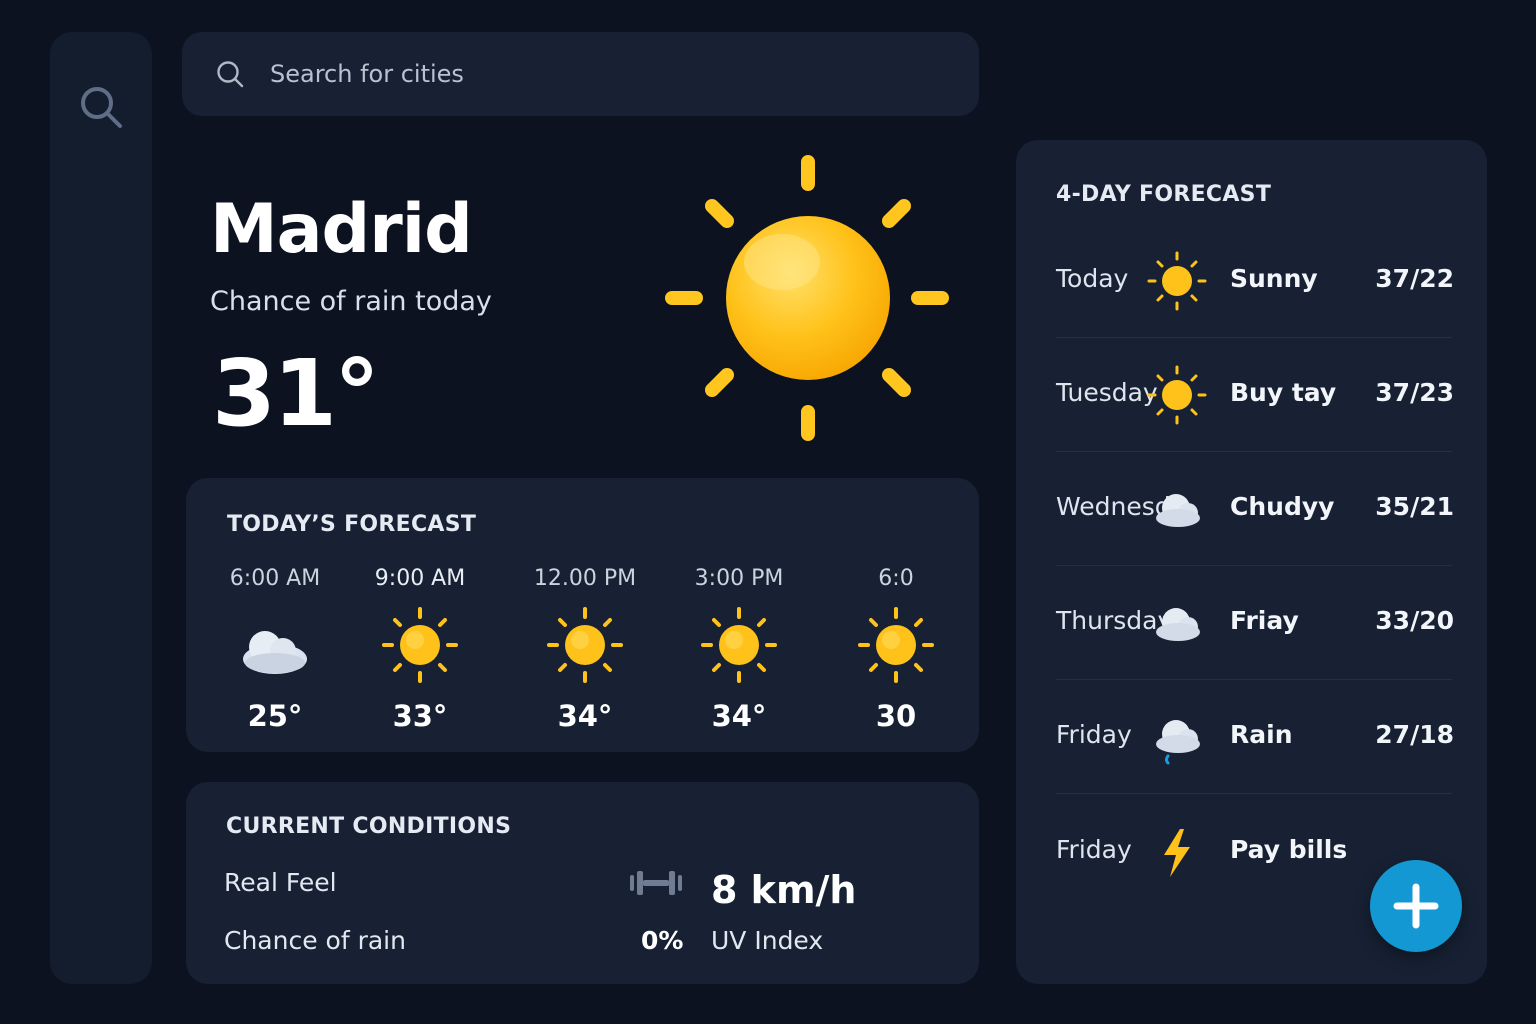 This screenshot has height=1024, width=1536. I want to click on hour-time: 6:00 AM, so click(275, 578).